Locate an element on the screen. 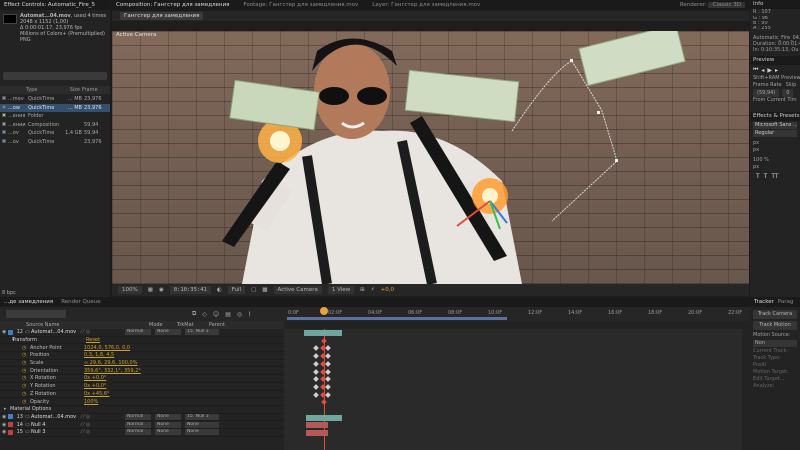 This screenshot has height=450, width=800. next-frame-icon: ▸ is located at coordinates (776, 70).